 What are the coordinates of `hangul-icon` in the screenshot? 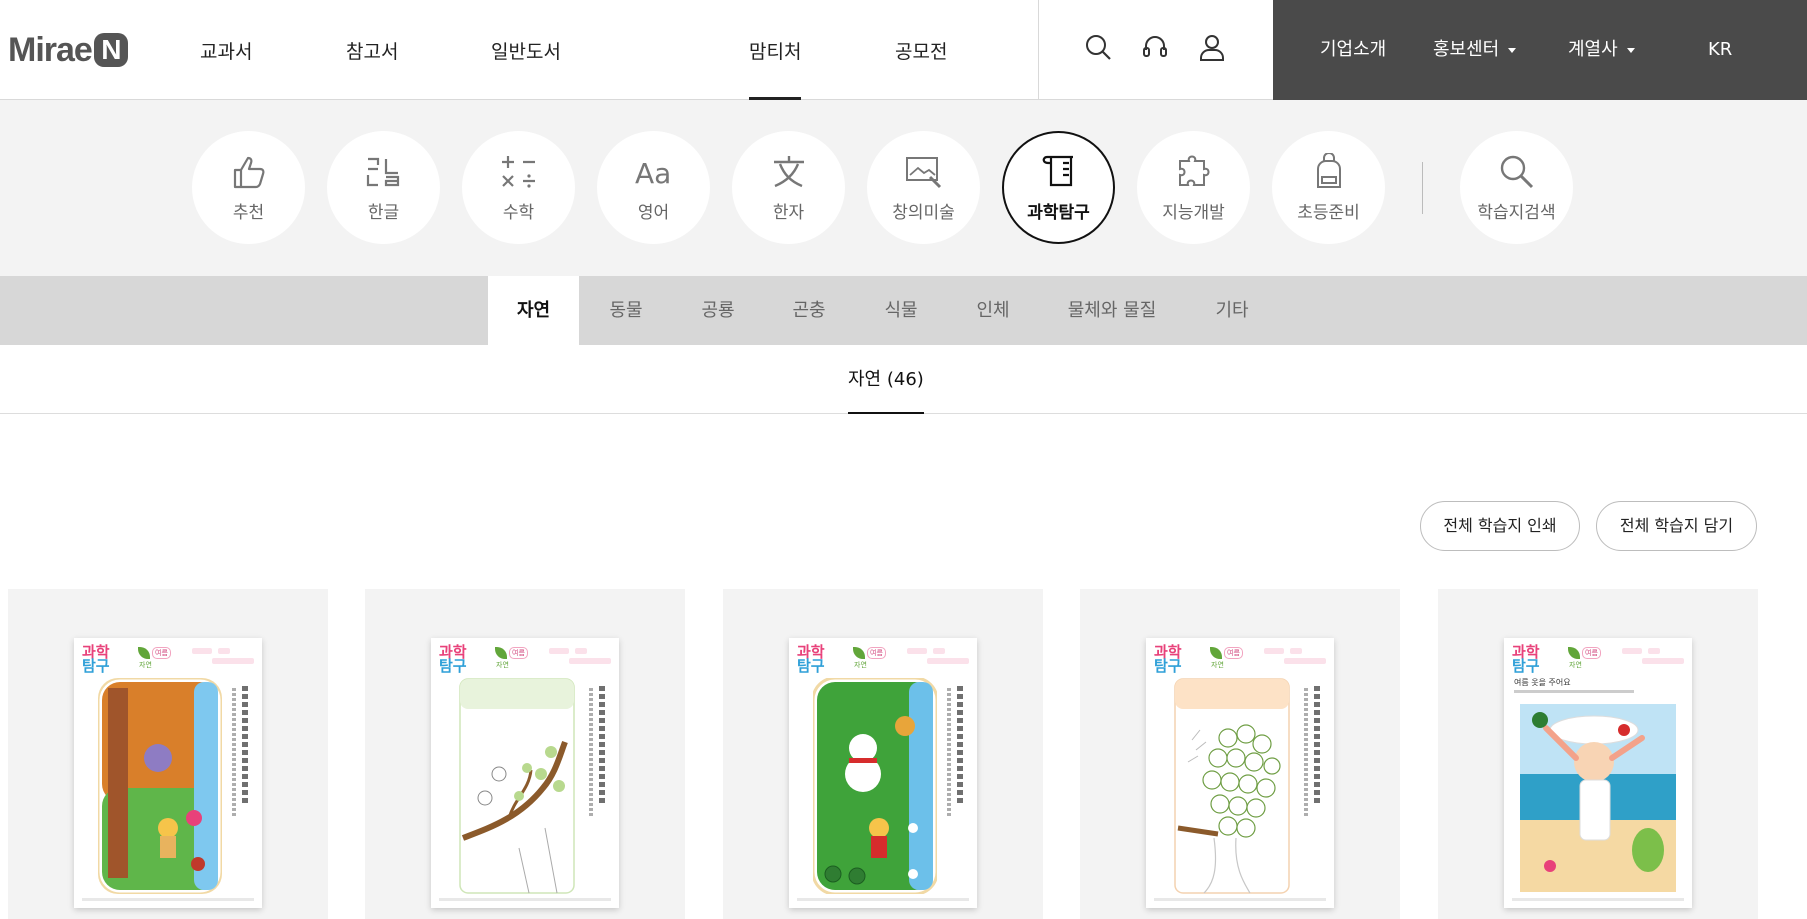 It's located at (384, 172).